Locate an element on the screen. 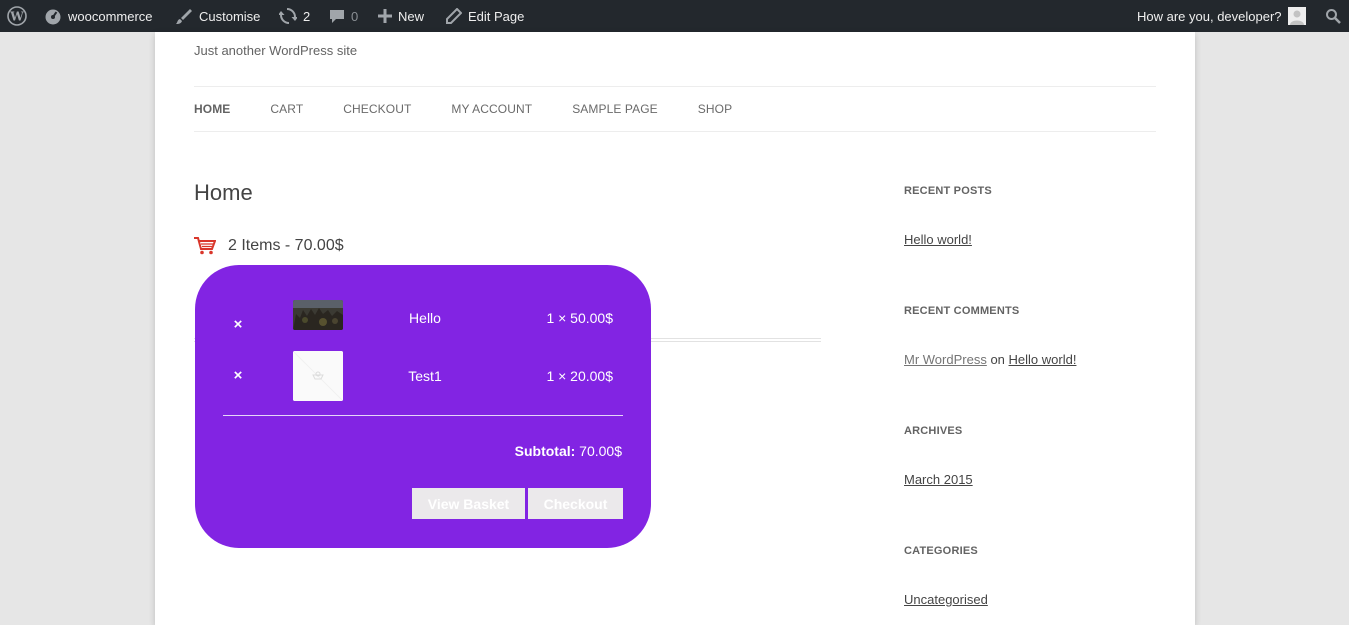 The width and height of the screenshot is (1349, 625). shopping-cart-icon is located at coordinates (205, 246).